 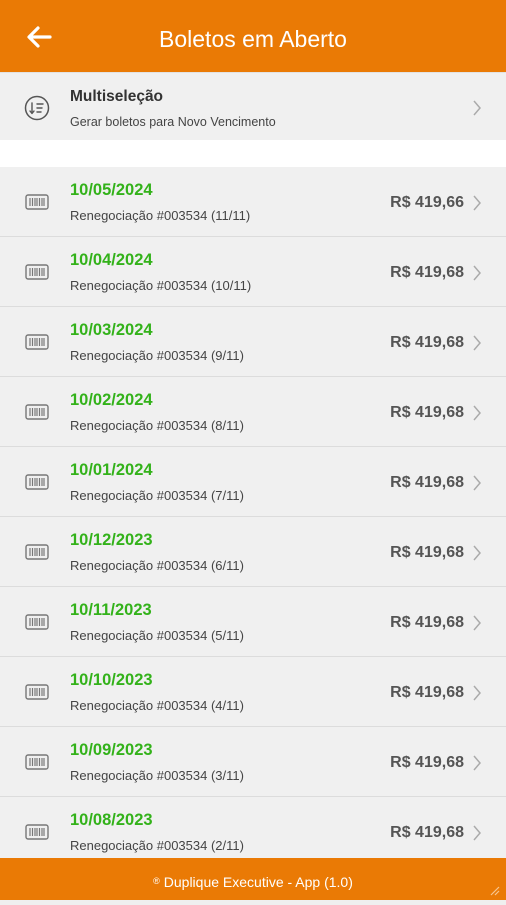 I want to click on app-footer: ® Duplique Executive - App (1.0), so click(x=253, y=879).